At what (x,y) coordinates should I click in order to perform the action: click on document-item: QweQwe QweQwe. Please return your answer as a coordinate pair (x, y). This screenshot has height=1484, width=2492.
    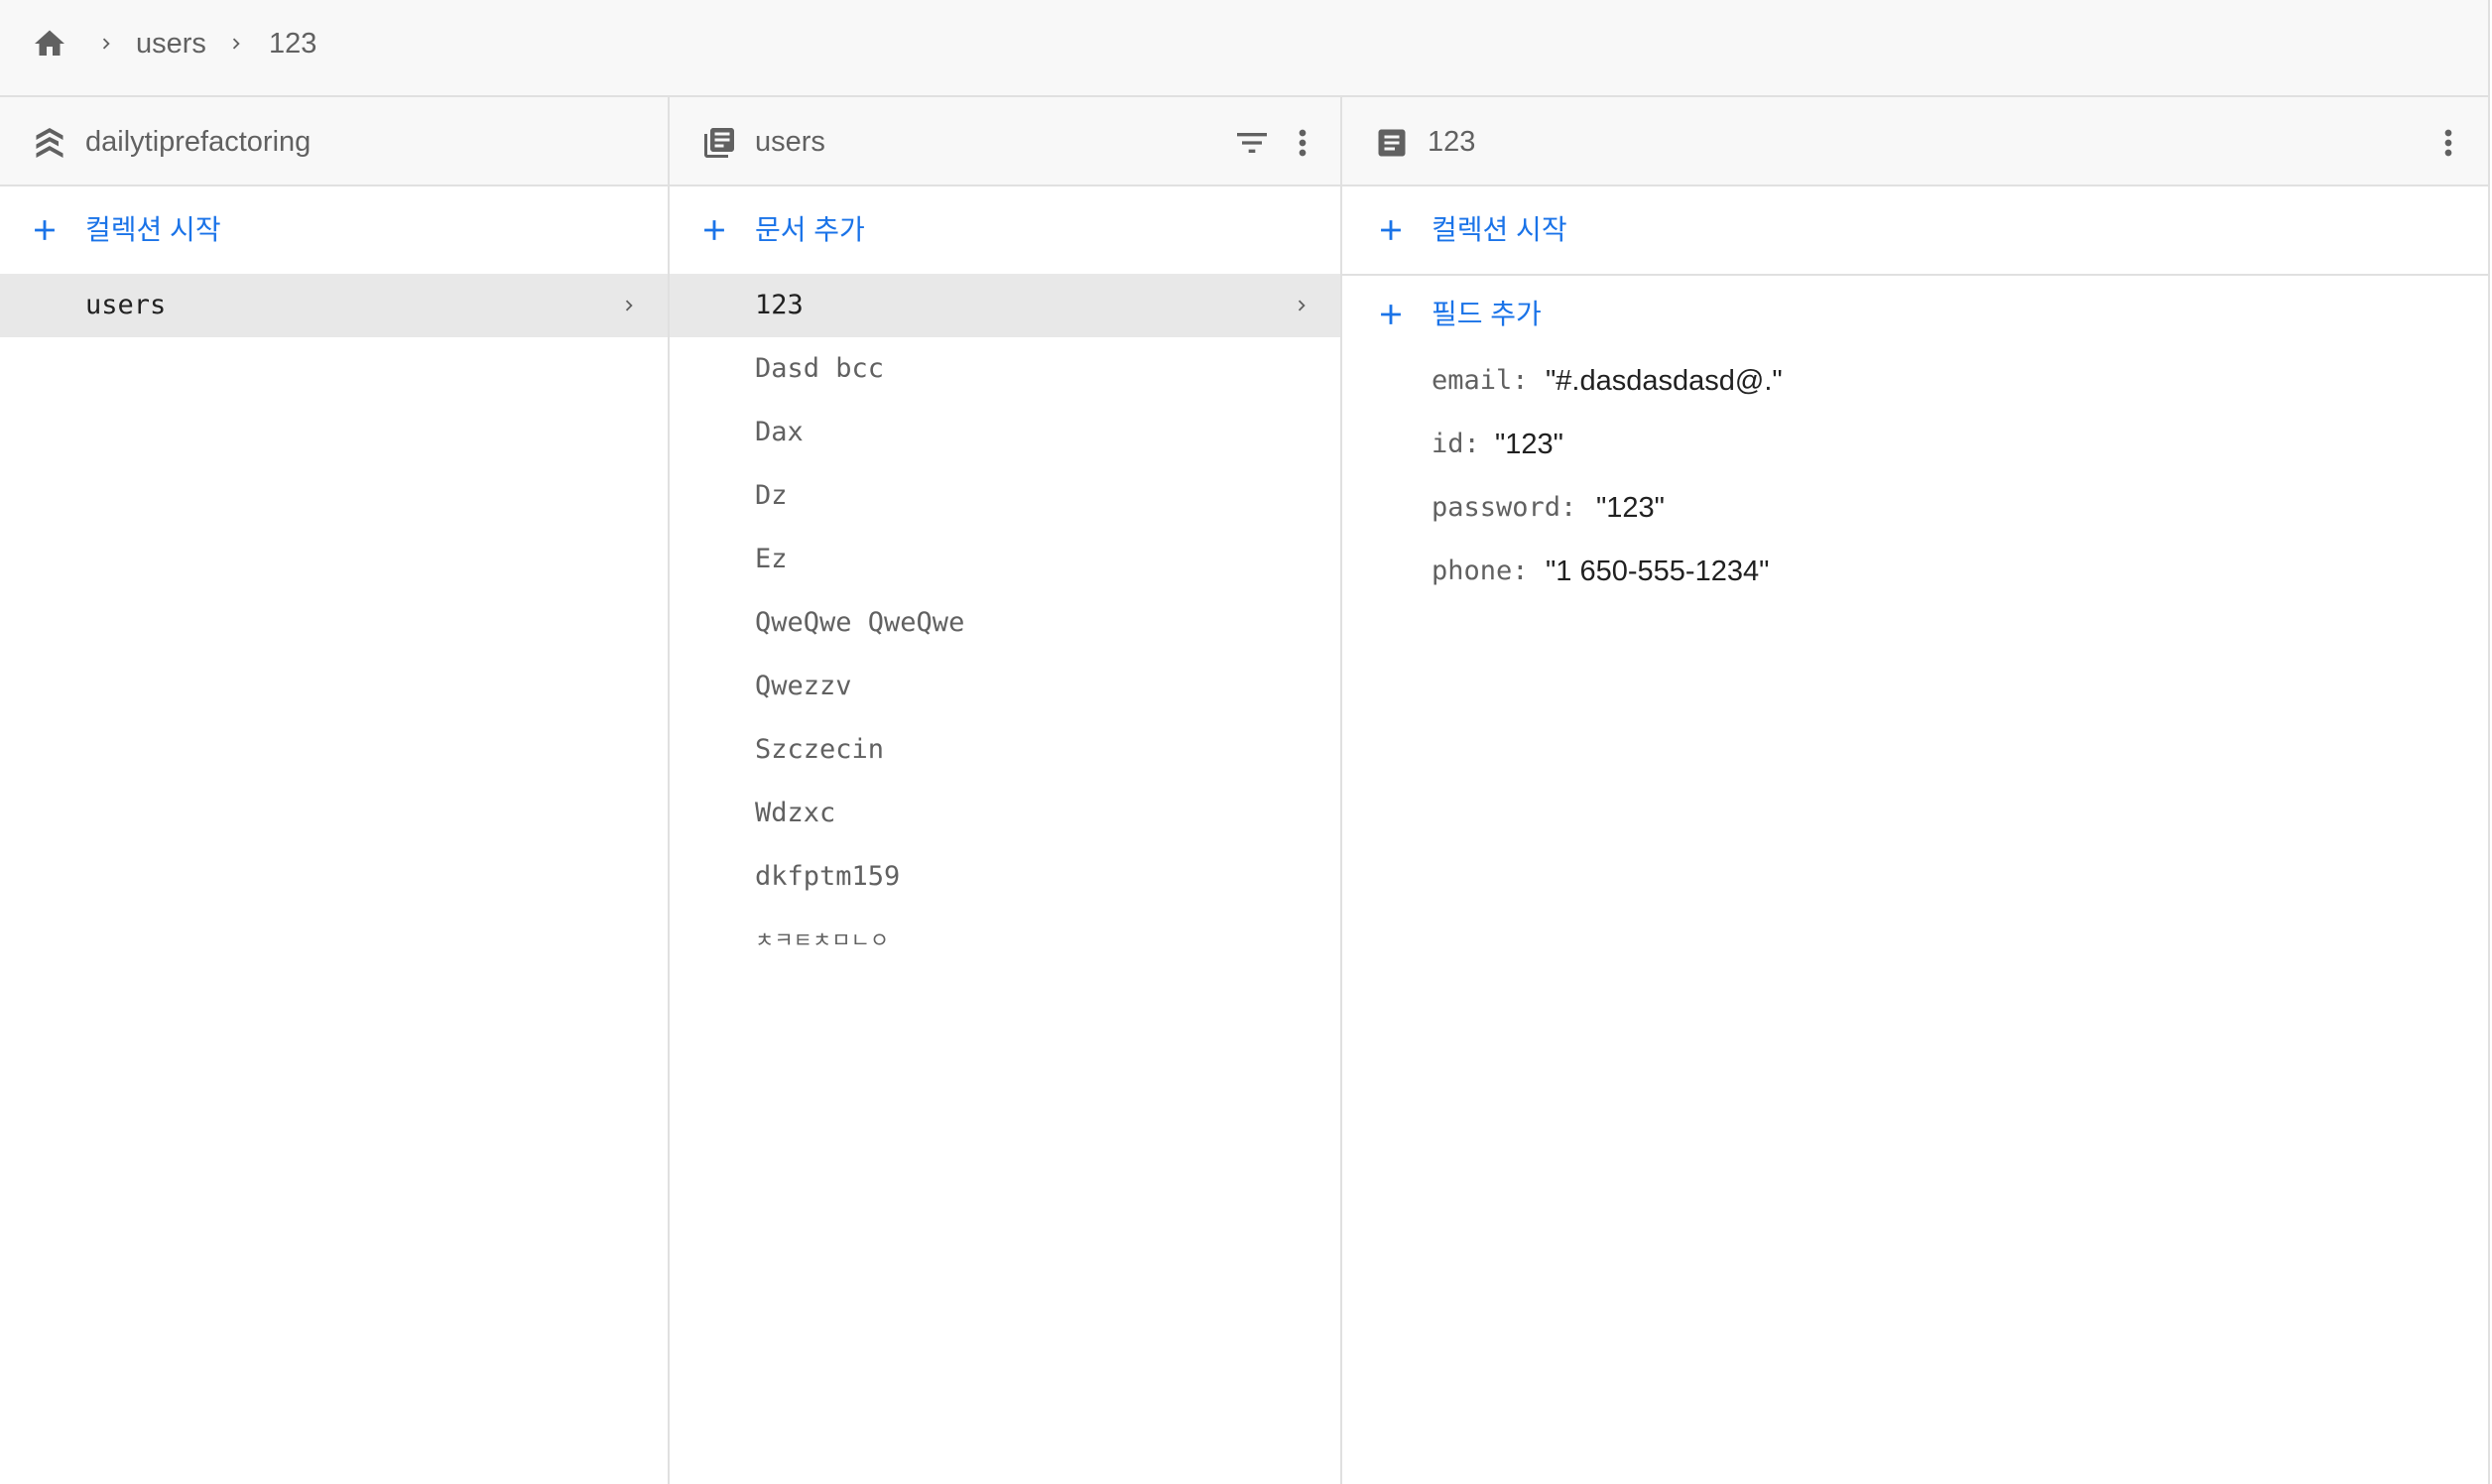
    Looking at the image, I should click on (1005, 623).